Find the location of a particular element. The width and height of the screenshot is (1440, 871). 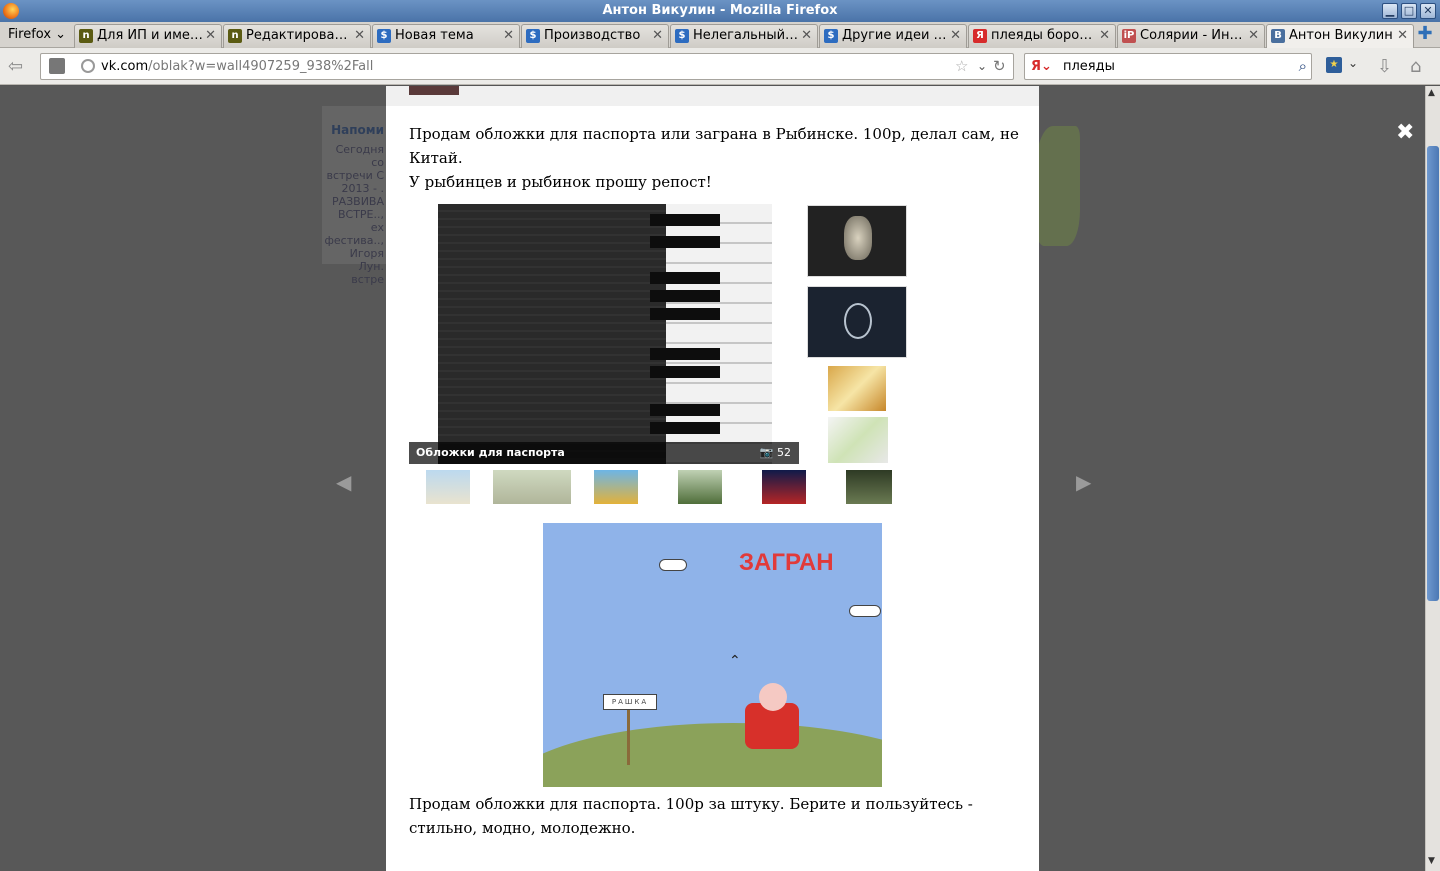

tab-favicon-icon: Я is located at coordinates (980, 36).